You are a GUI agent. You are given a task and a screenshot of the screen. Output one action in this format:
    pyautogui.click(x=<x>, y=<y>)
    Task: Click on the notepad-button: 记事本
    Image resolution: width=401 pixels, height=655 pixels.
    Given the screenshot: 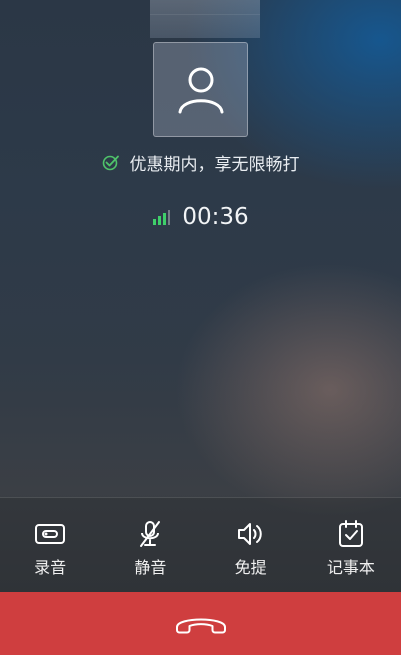 What is the action you would take?
    pyautogui.click(x=351, y=545)
    